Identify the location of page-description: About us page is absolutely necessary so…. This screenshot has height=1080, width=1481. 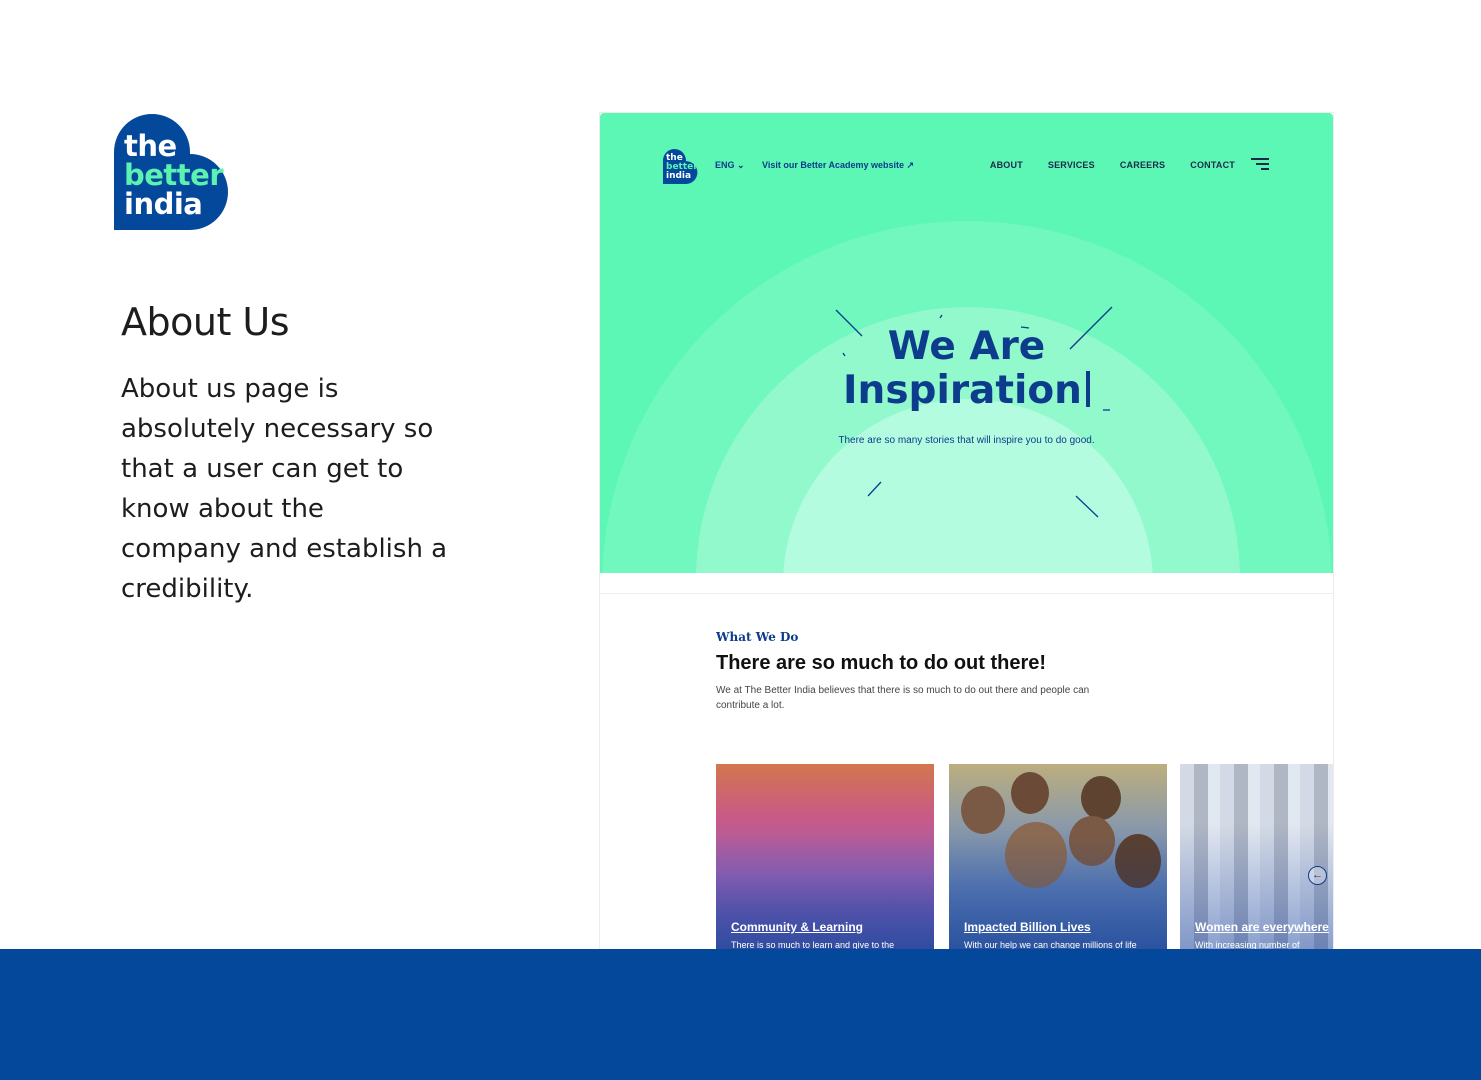
(284, 489).